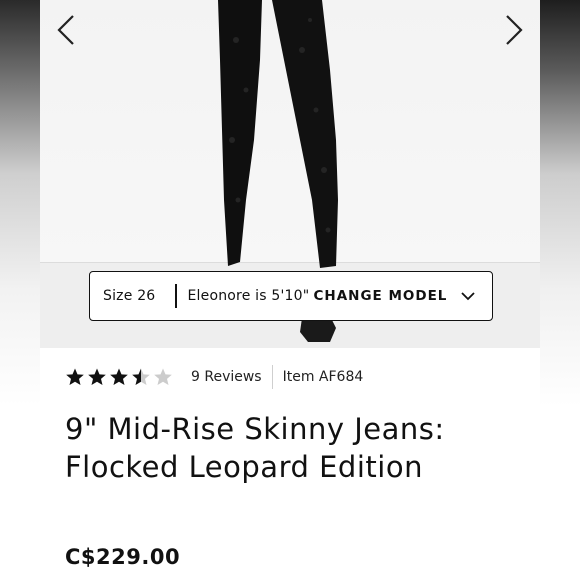 This screenshot has width=580, height=580. Describe the element at coordinates (226, 377) in the screenshot. I see `reviews-link: 9 Reviews` at that location.